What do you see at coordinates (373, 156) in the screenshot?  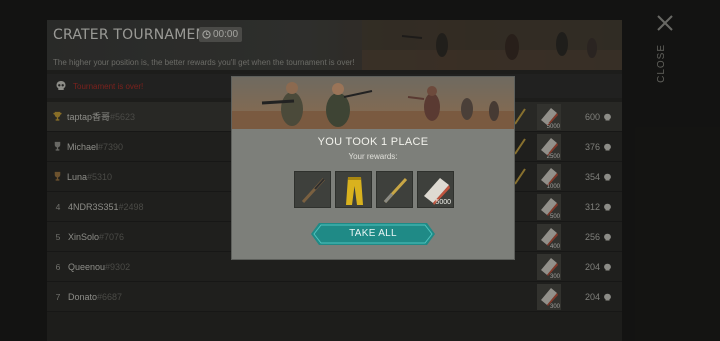 I see `modal-subtitle: Your rewards:` at bounding box center [373, 156].